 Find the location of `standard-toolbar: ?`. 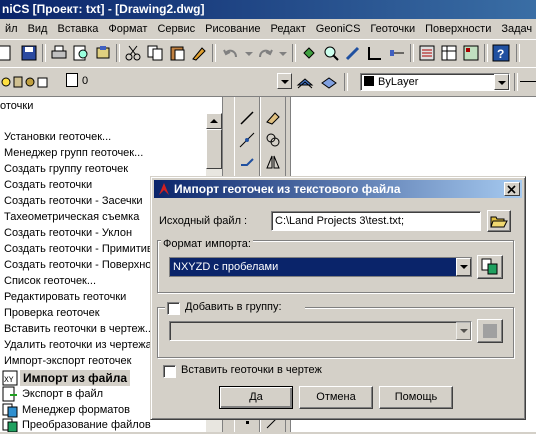

standard-toolbar: ? is located at coordinates (268, 54).